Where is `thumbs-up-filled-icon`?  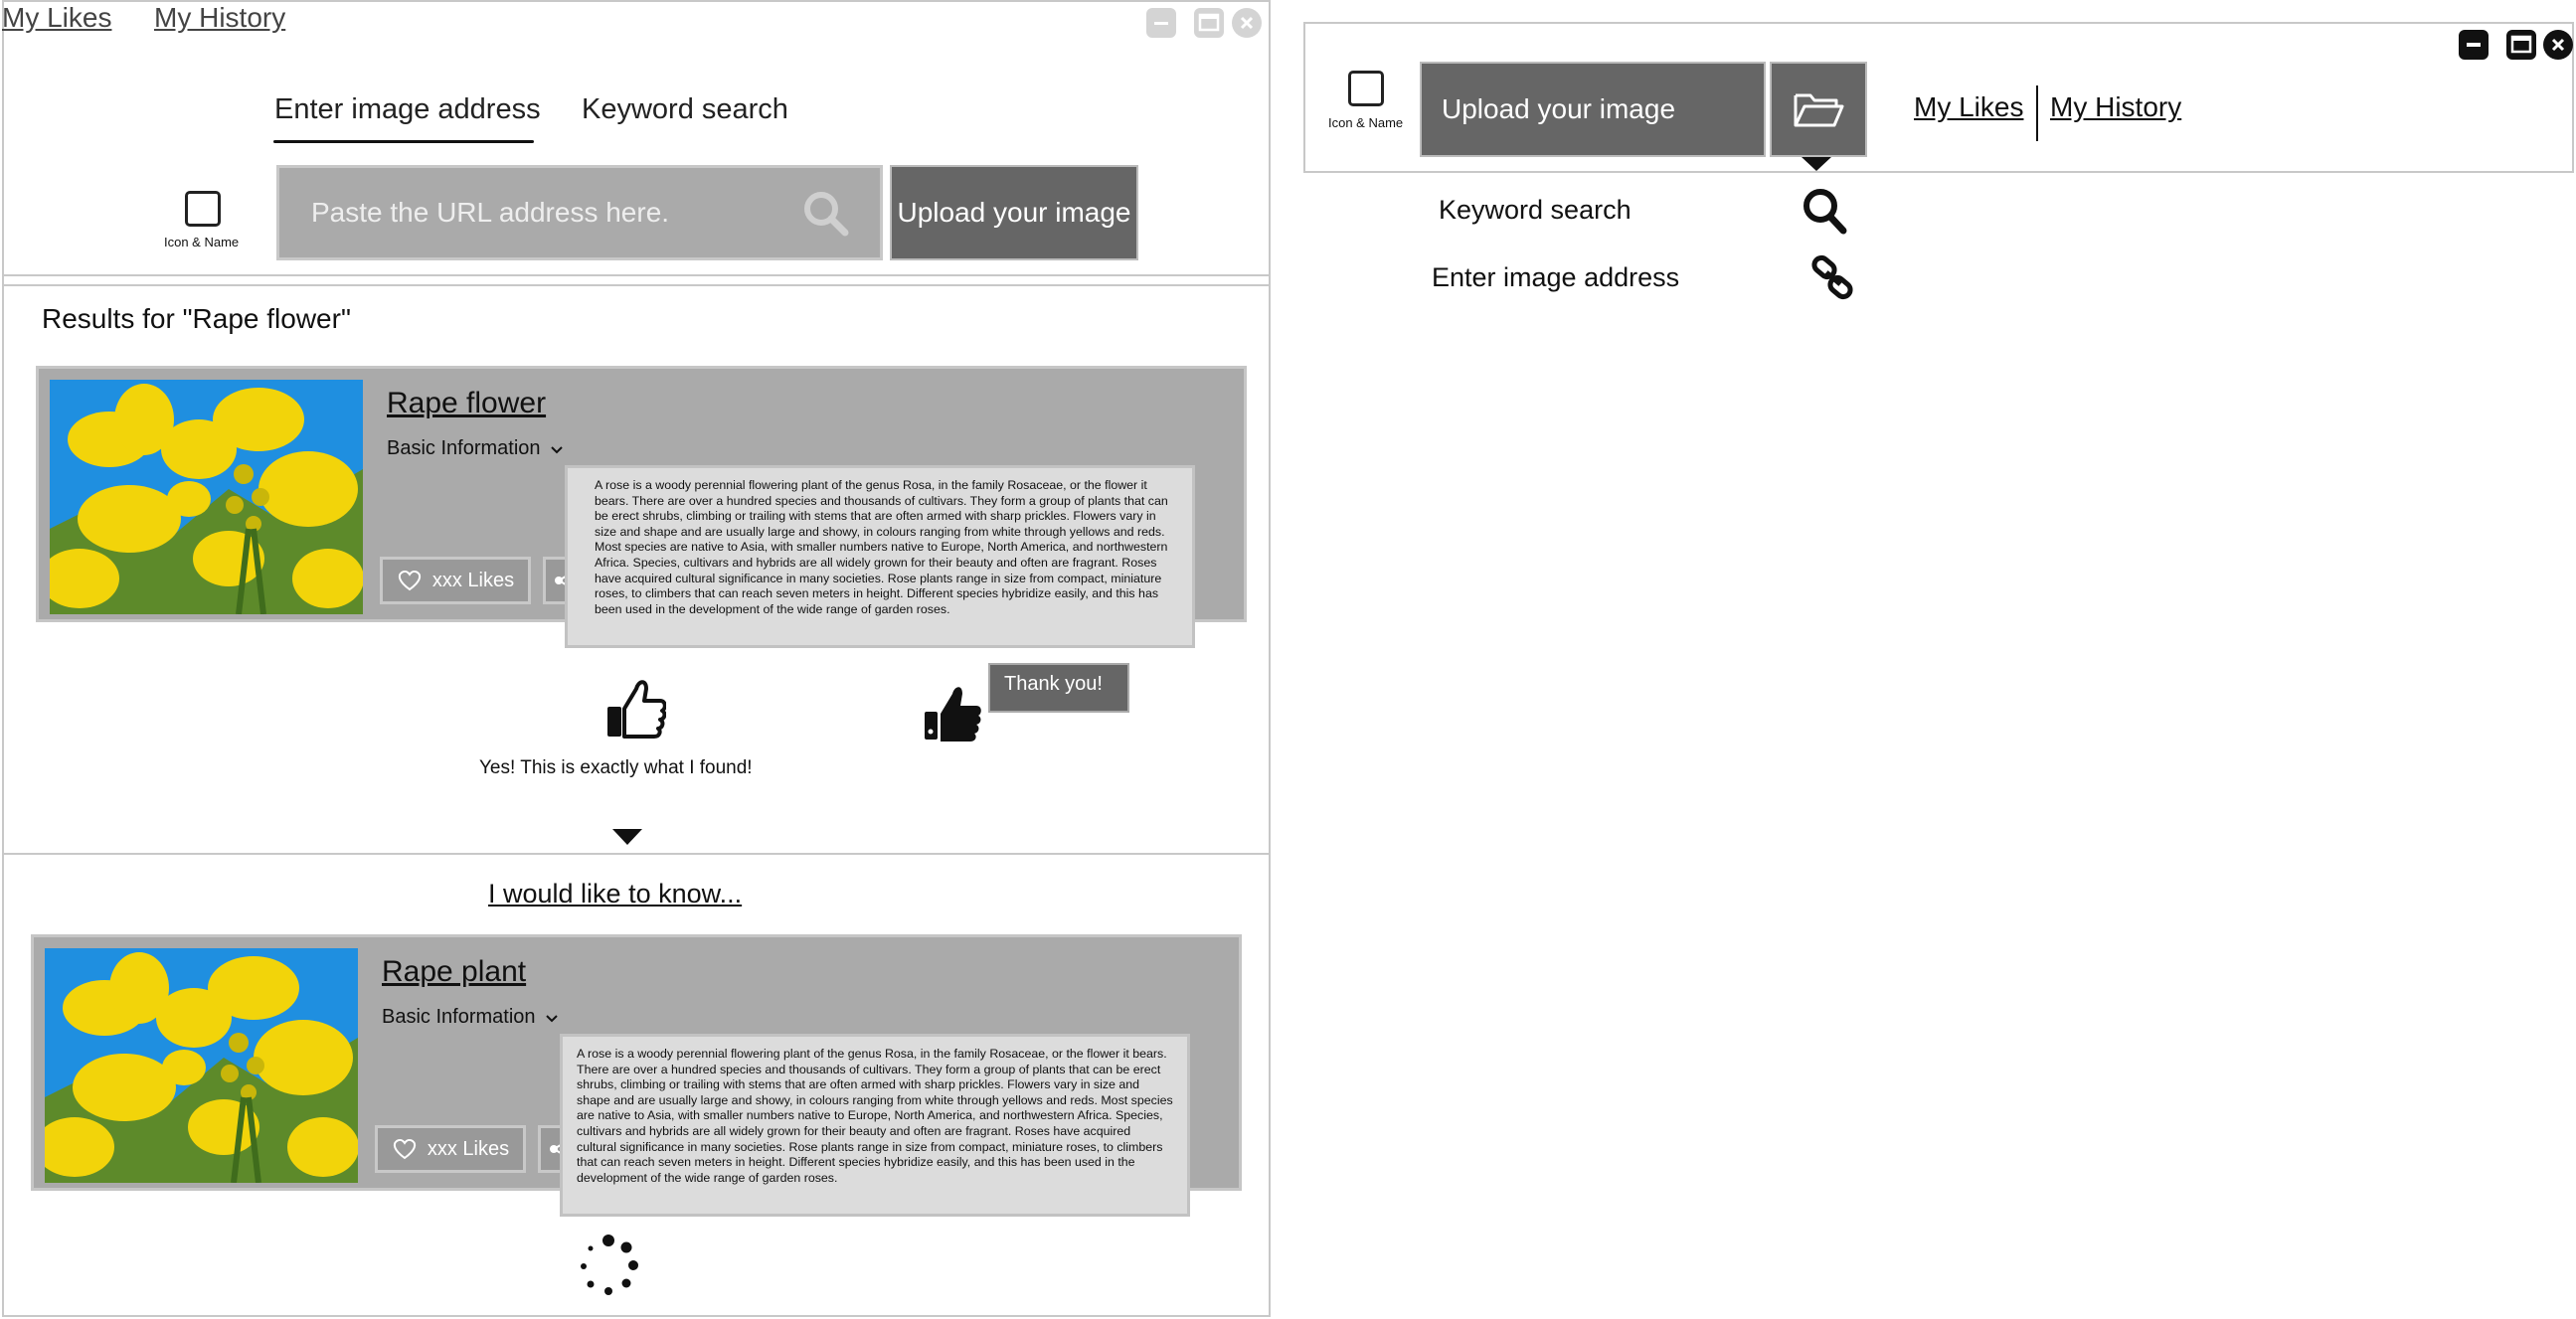 thumbs-up-filled-icon is located at coordinates (953, 712).